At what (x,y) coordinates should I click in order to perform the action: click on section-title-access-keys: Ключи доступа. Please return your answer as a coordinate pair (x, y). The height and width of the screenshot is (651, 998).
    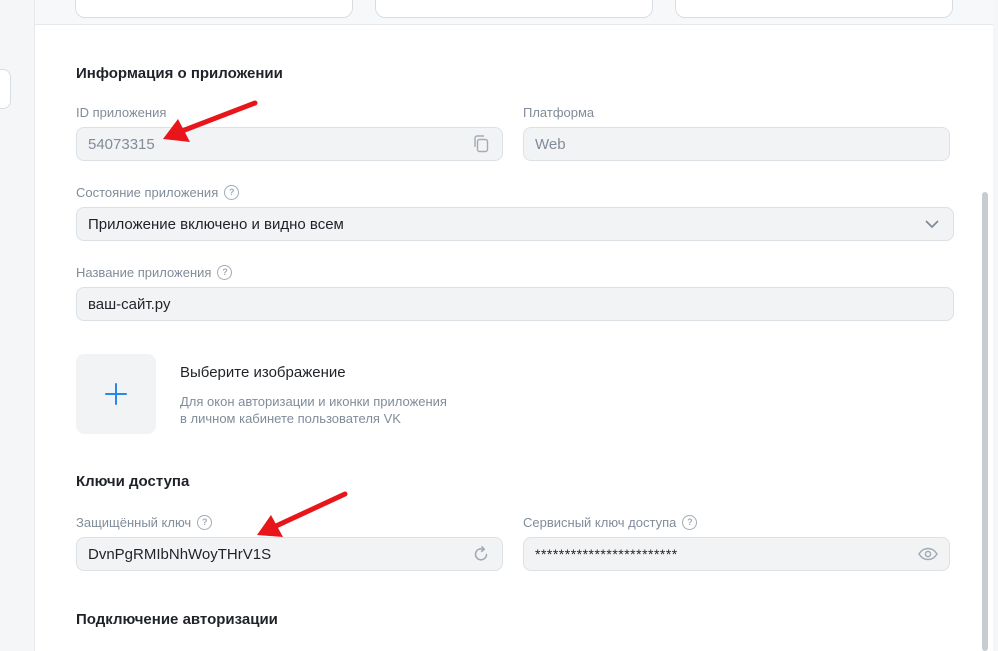
    Looking at the image, I should click on (133, 481).